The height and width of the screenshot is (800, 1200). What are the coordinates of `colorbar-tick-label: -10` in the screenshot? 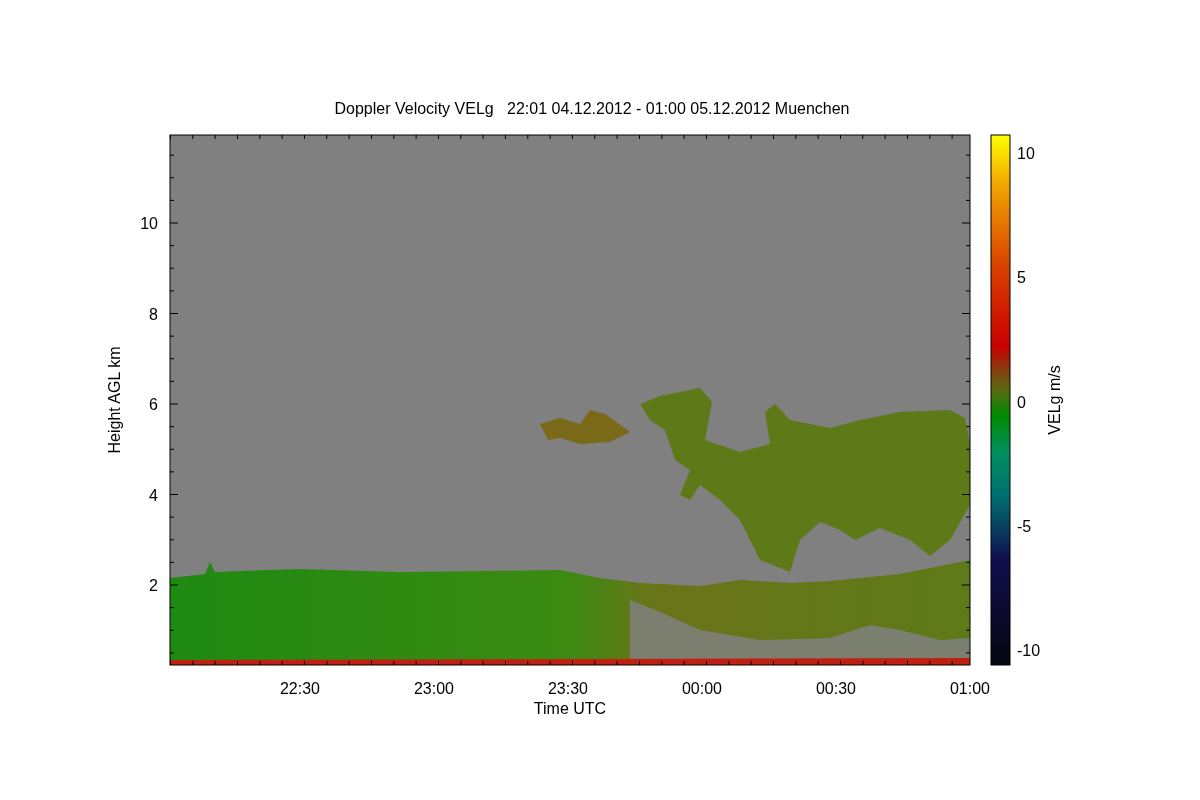 It's located at (1029, 650).